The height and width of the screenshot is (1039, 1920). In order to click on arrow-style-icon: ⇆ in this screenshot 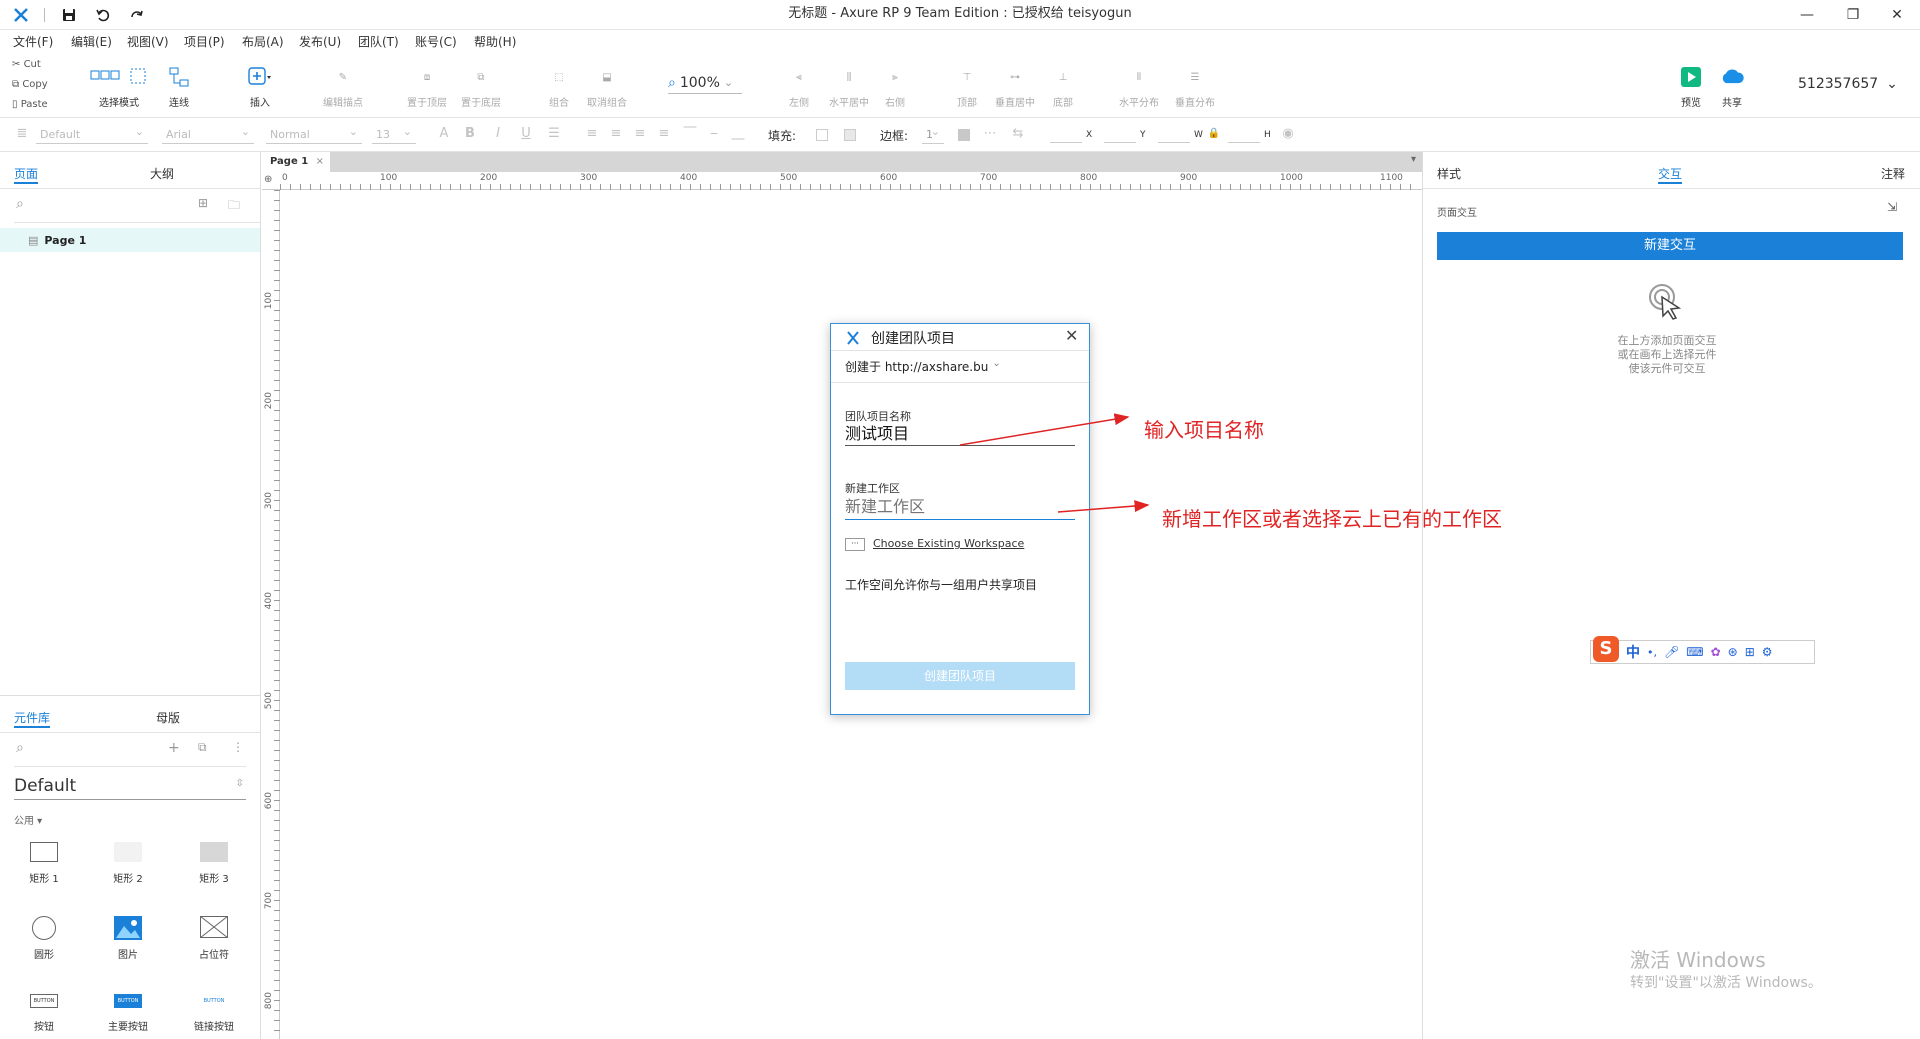, I will do `click(1018, 134)`.